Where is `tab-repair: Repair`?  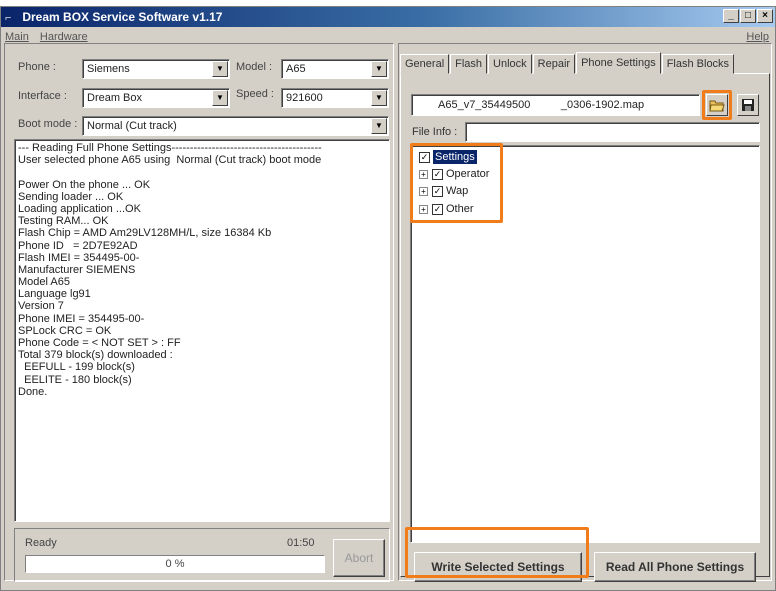 tab-repair: Repair is located at coordinates (554, 64).